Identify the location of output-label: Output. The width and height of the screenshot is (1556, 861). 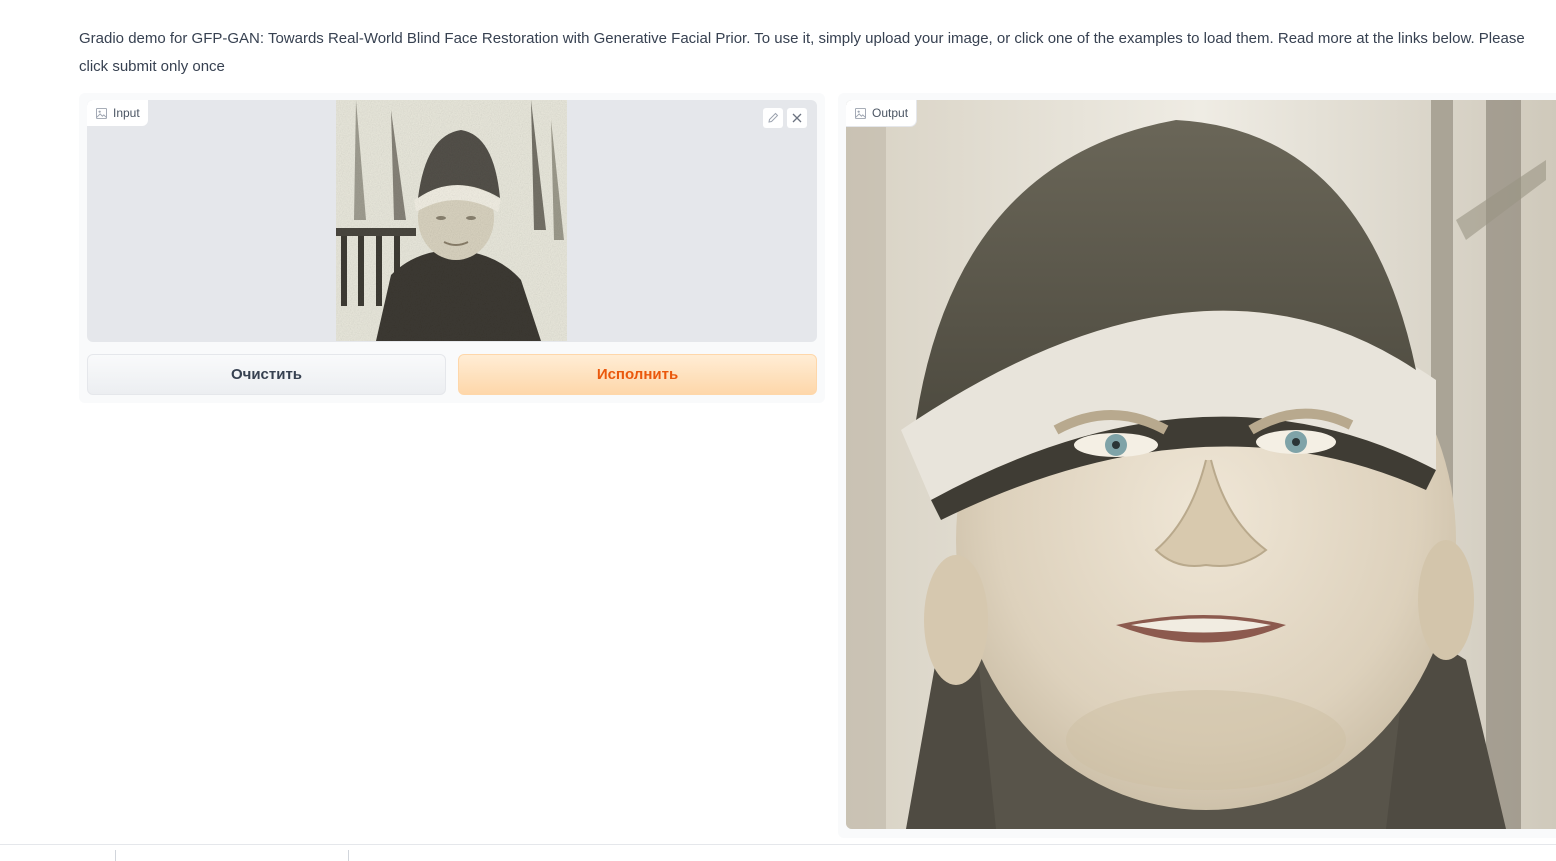
(881, 113).